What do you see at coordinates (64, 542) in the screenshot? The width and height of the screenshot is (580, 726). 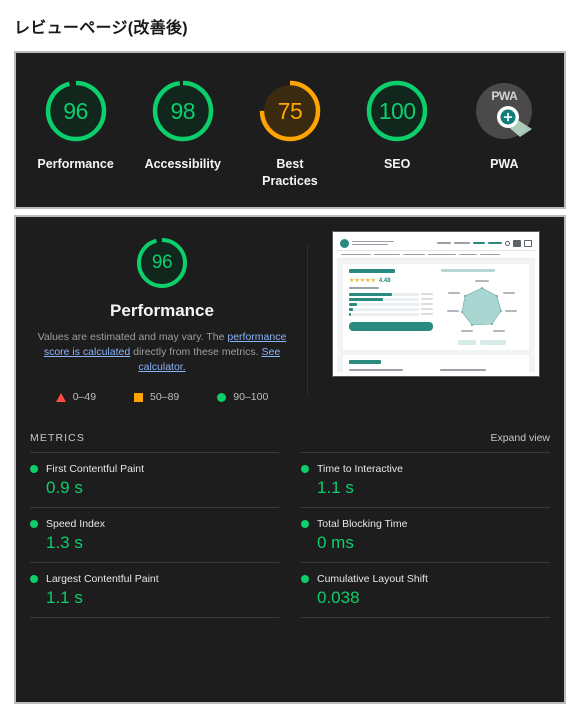 I see `metric-value: 1.3 s` at bounding box center [64, 542].